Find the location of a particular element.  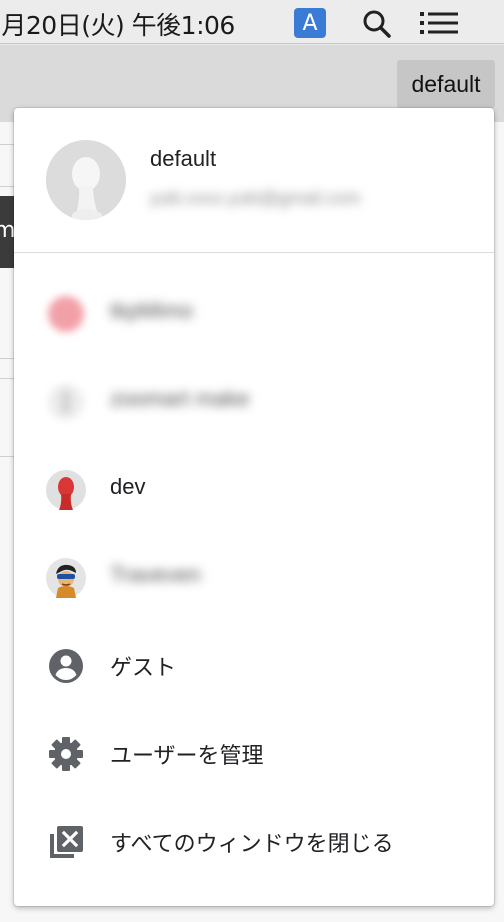

menu-divider is located at coordinates (254, 252).